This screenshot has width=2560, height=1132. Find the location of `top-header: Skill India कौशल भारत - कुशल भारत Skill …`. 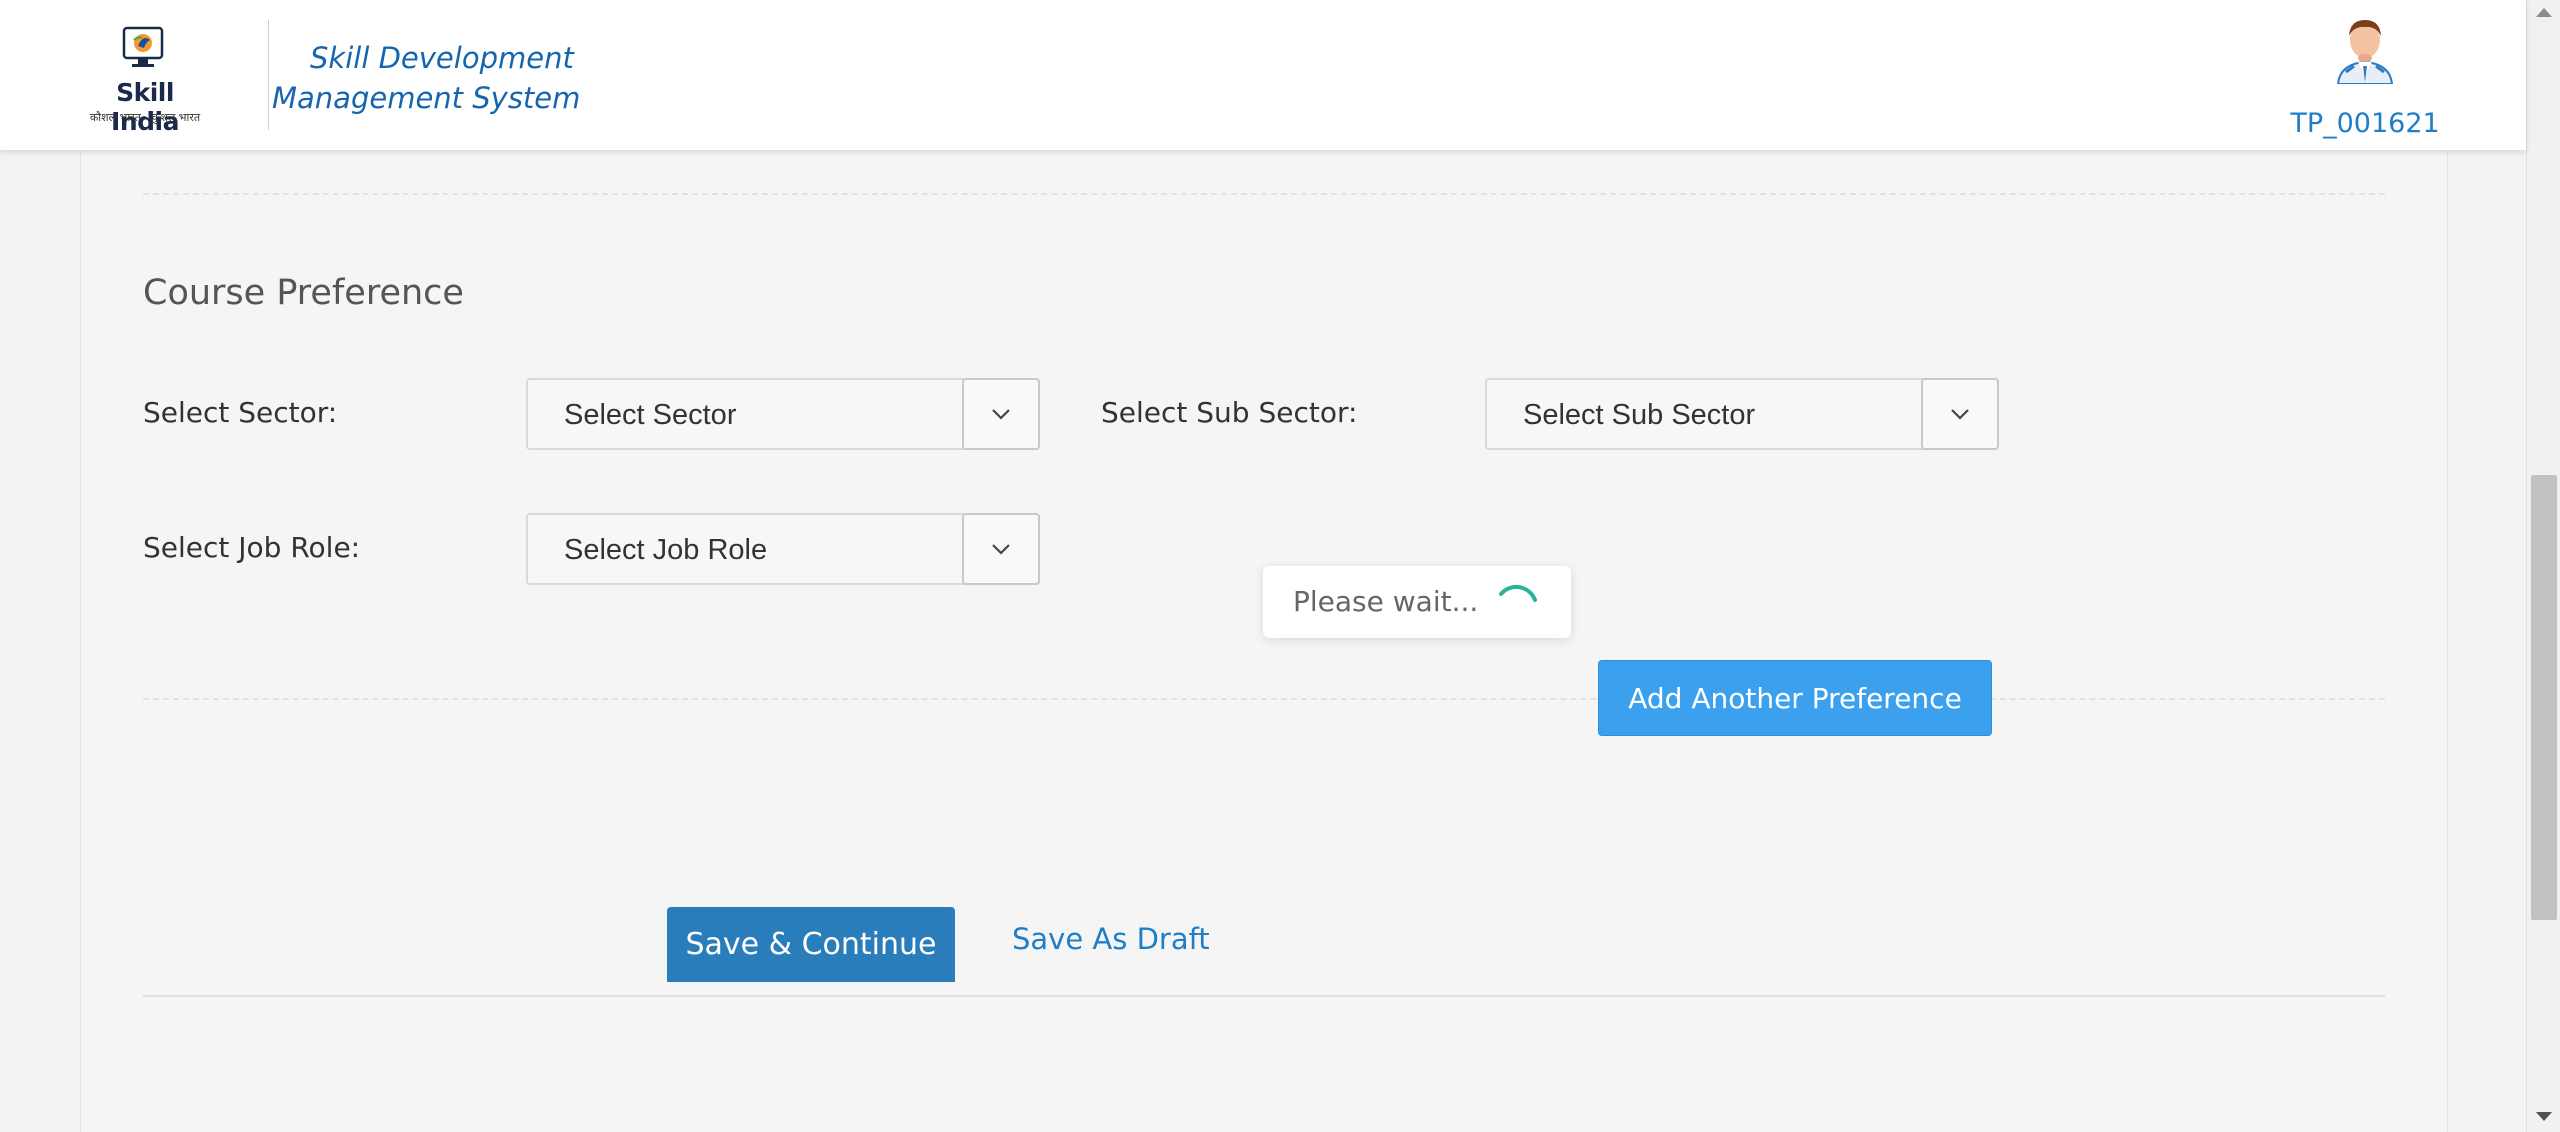

top-header: Skill India कौशल भारत - कुशल भारत Skill … is located at coordinates (1263, 75).